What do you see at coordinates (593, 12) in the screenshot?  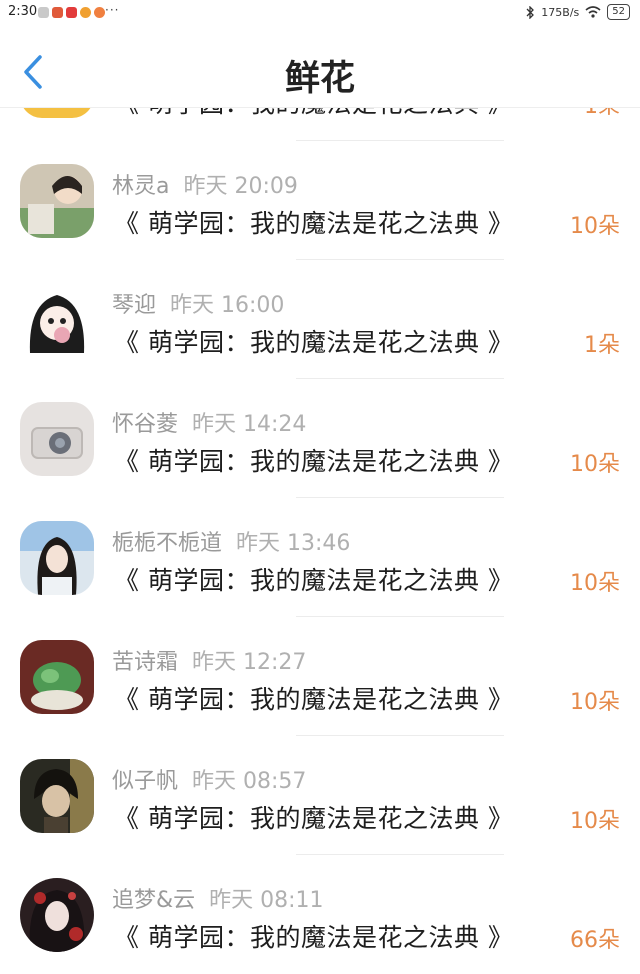 I see `wifi-icon` at bounding box center [593, 12].